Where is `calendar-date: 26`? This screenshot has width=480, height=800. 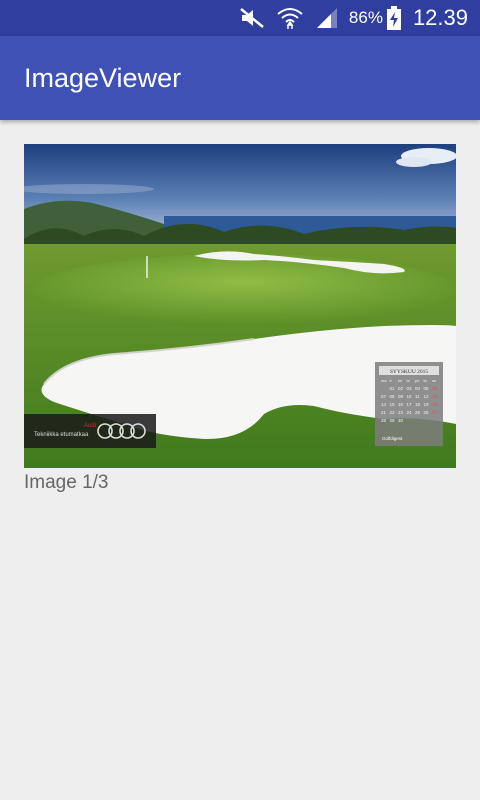
calendar-date: 26 is located at coordinates (427, 412).